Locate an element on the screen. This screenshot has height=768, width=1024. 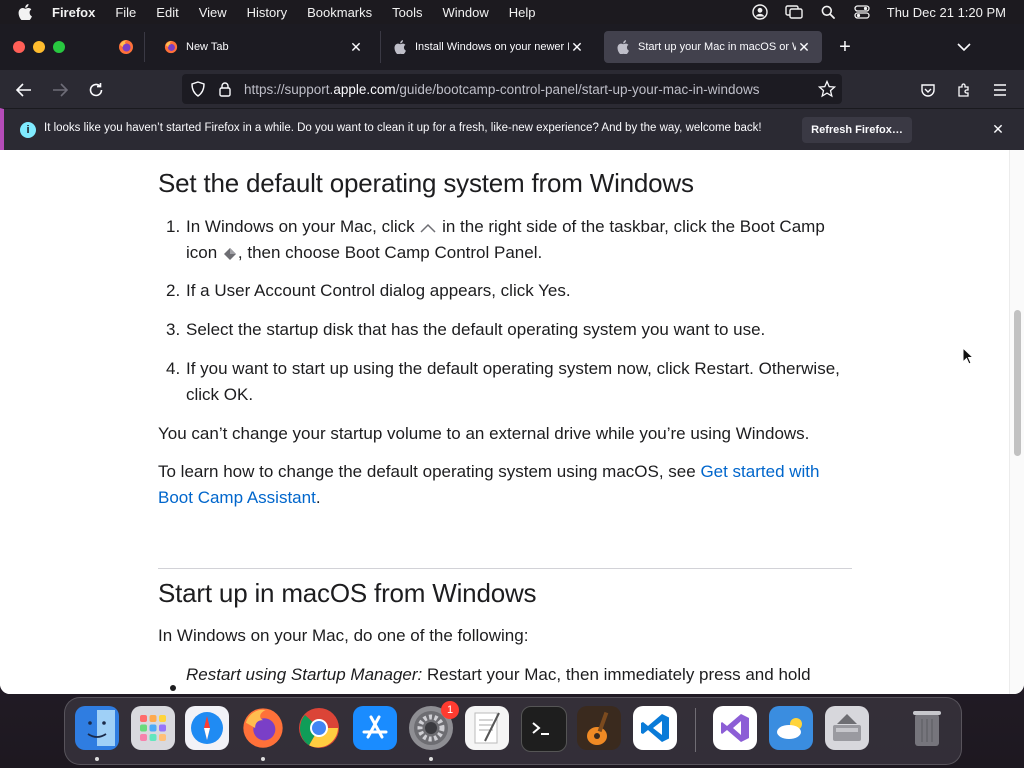
tab-label: New Tab is located at coordinates (207, 47).